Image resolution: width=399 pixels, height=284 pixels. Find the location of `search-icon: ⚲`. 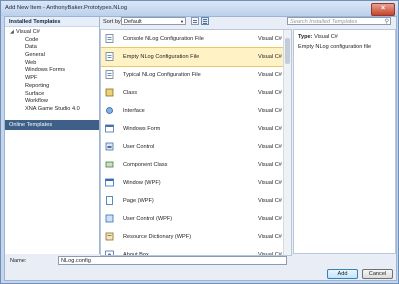

search-icon: ⚲ is located at coordinates (387, 22).